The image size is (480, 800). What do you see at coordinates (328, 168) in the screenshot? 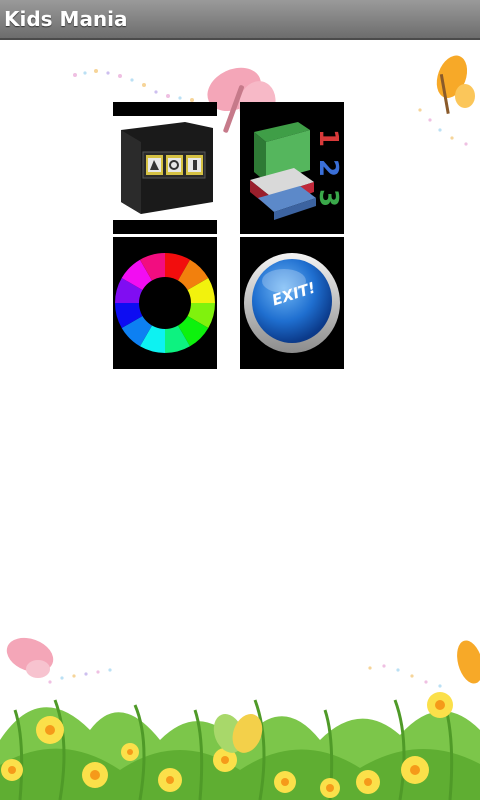
I see `digit-2: 2` at bounding box center [328, 168].